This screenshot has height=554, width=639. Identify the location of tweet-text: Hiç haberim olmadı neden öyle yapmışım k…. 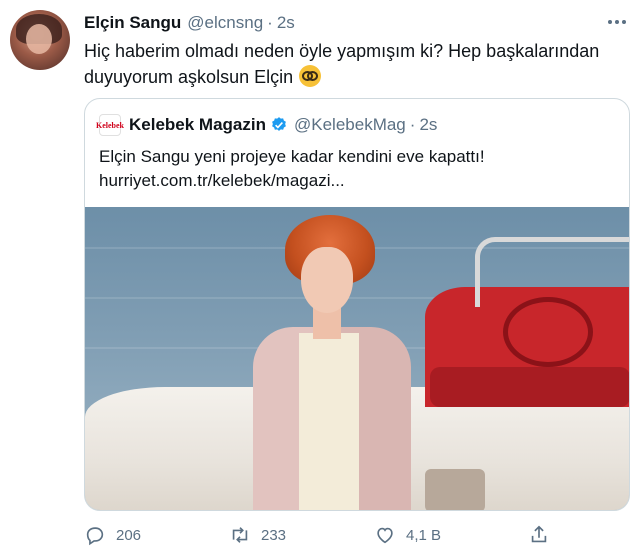
(356, 64).